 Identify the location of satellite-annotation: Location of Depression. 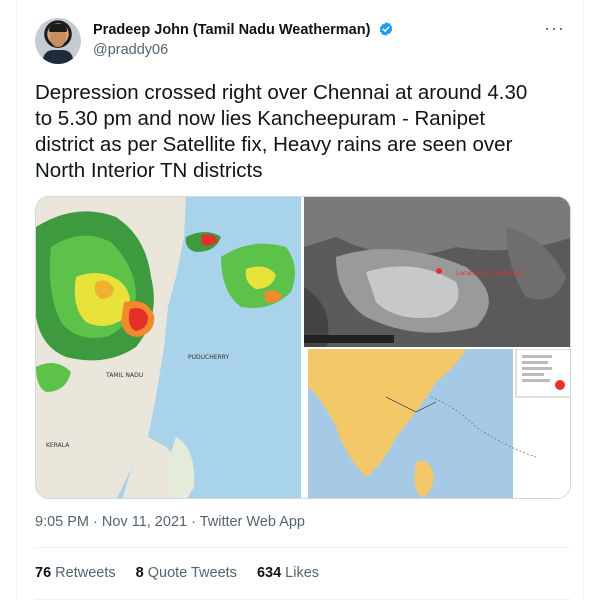
(490, 273).